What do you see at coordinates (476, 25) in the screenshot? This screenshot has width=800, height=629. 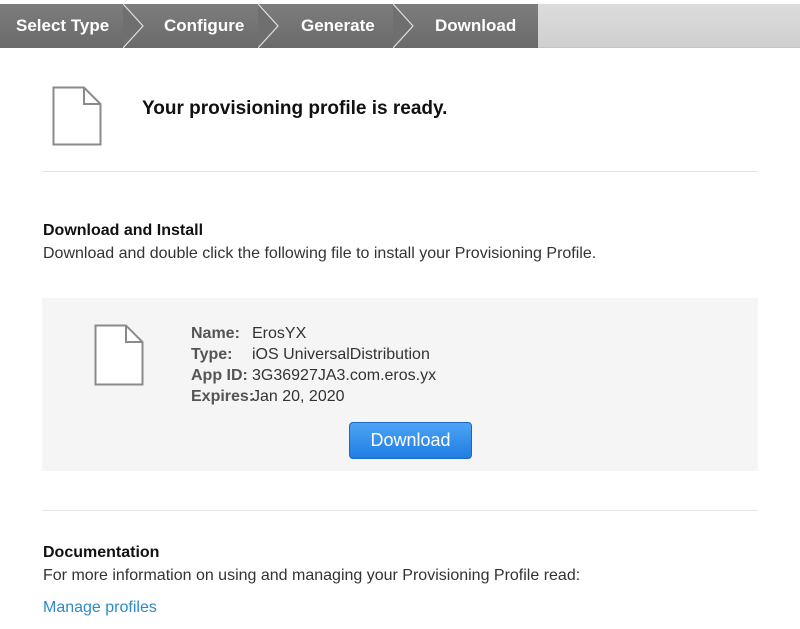 I see `step-label: Download` at bounding box center [476, 25].